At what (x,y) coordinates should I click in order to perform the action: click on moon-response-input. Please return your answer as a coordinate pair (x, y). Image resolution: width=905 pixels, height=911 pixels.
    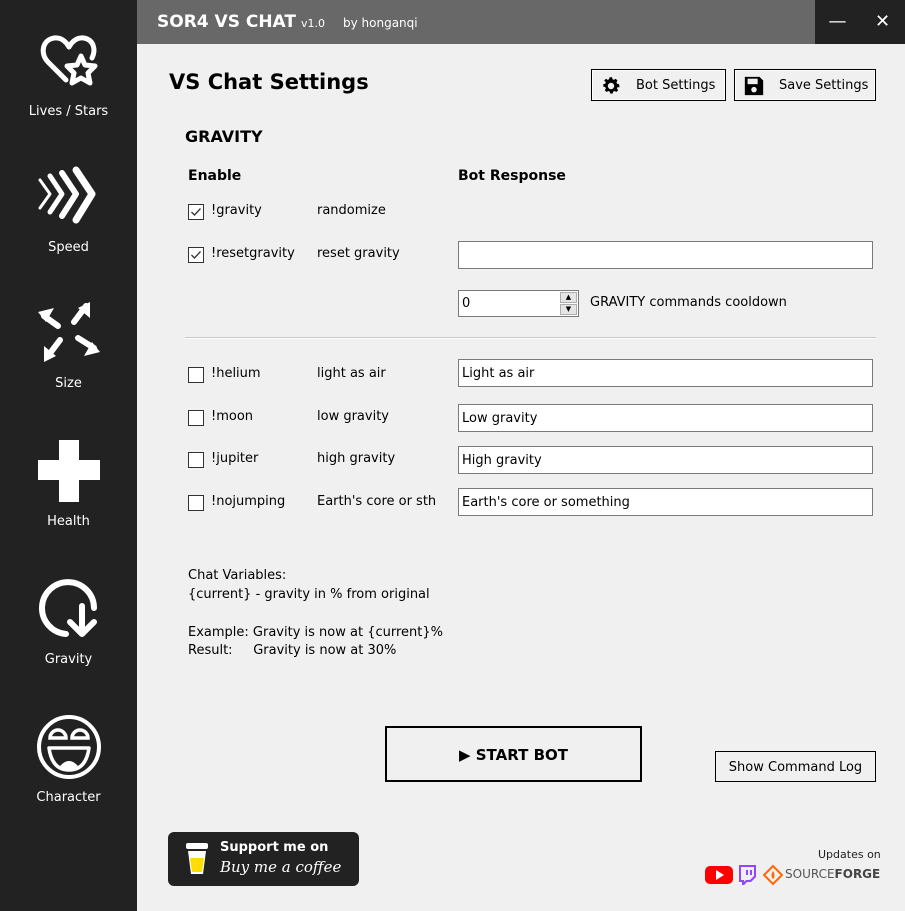
    Looking at the image, I should click on (665, 418).